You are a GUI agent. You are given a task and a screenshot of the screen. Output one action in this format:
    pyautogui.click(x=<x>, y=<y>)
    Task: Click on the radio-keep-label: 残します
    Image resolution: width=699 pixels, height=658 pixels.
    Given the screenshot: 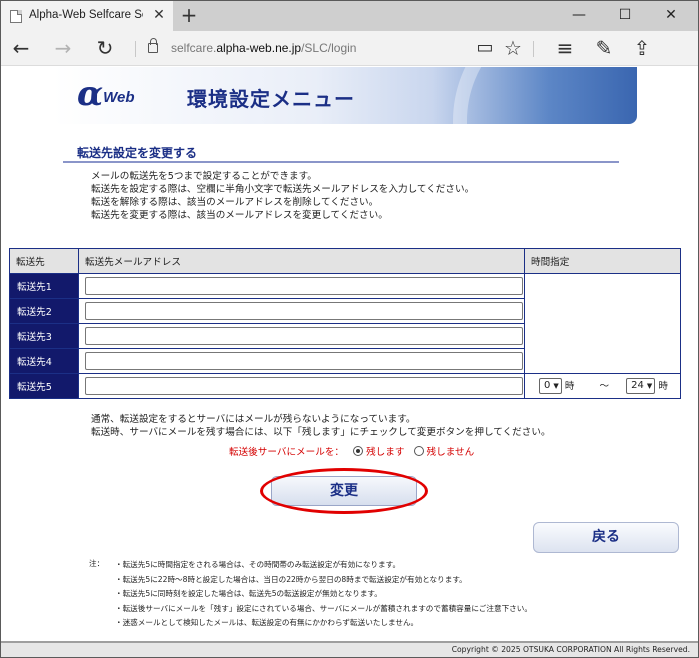 What is the action you would take?
    pyautogui.click(x=385, y=452)
    